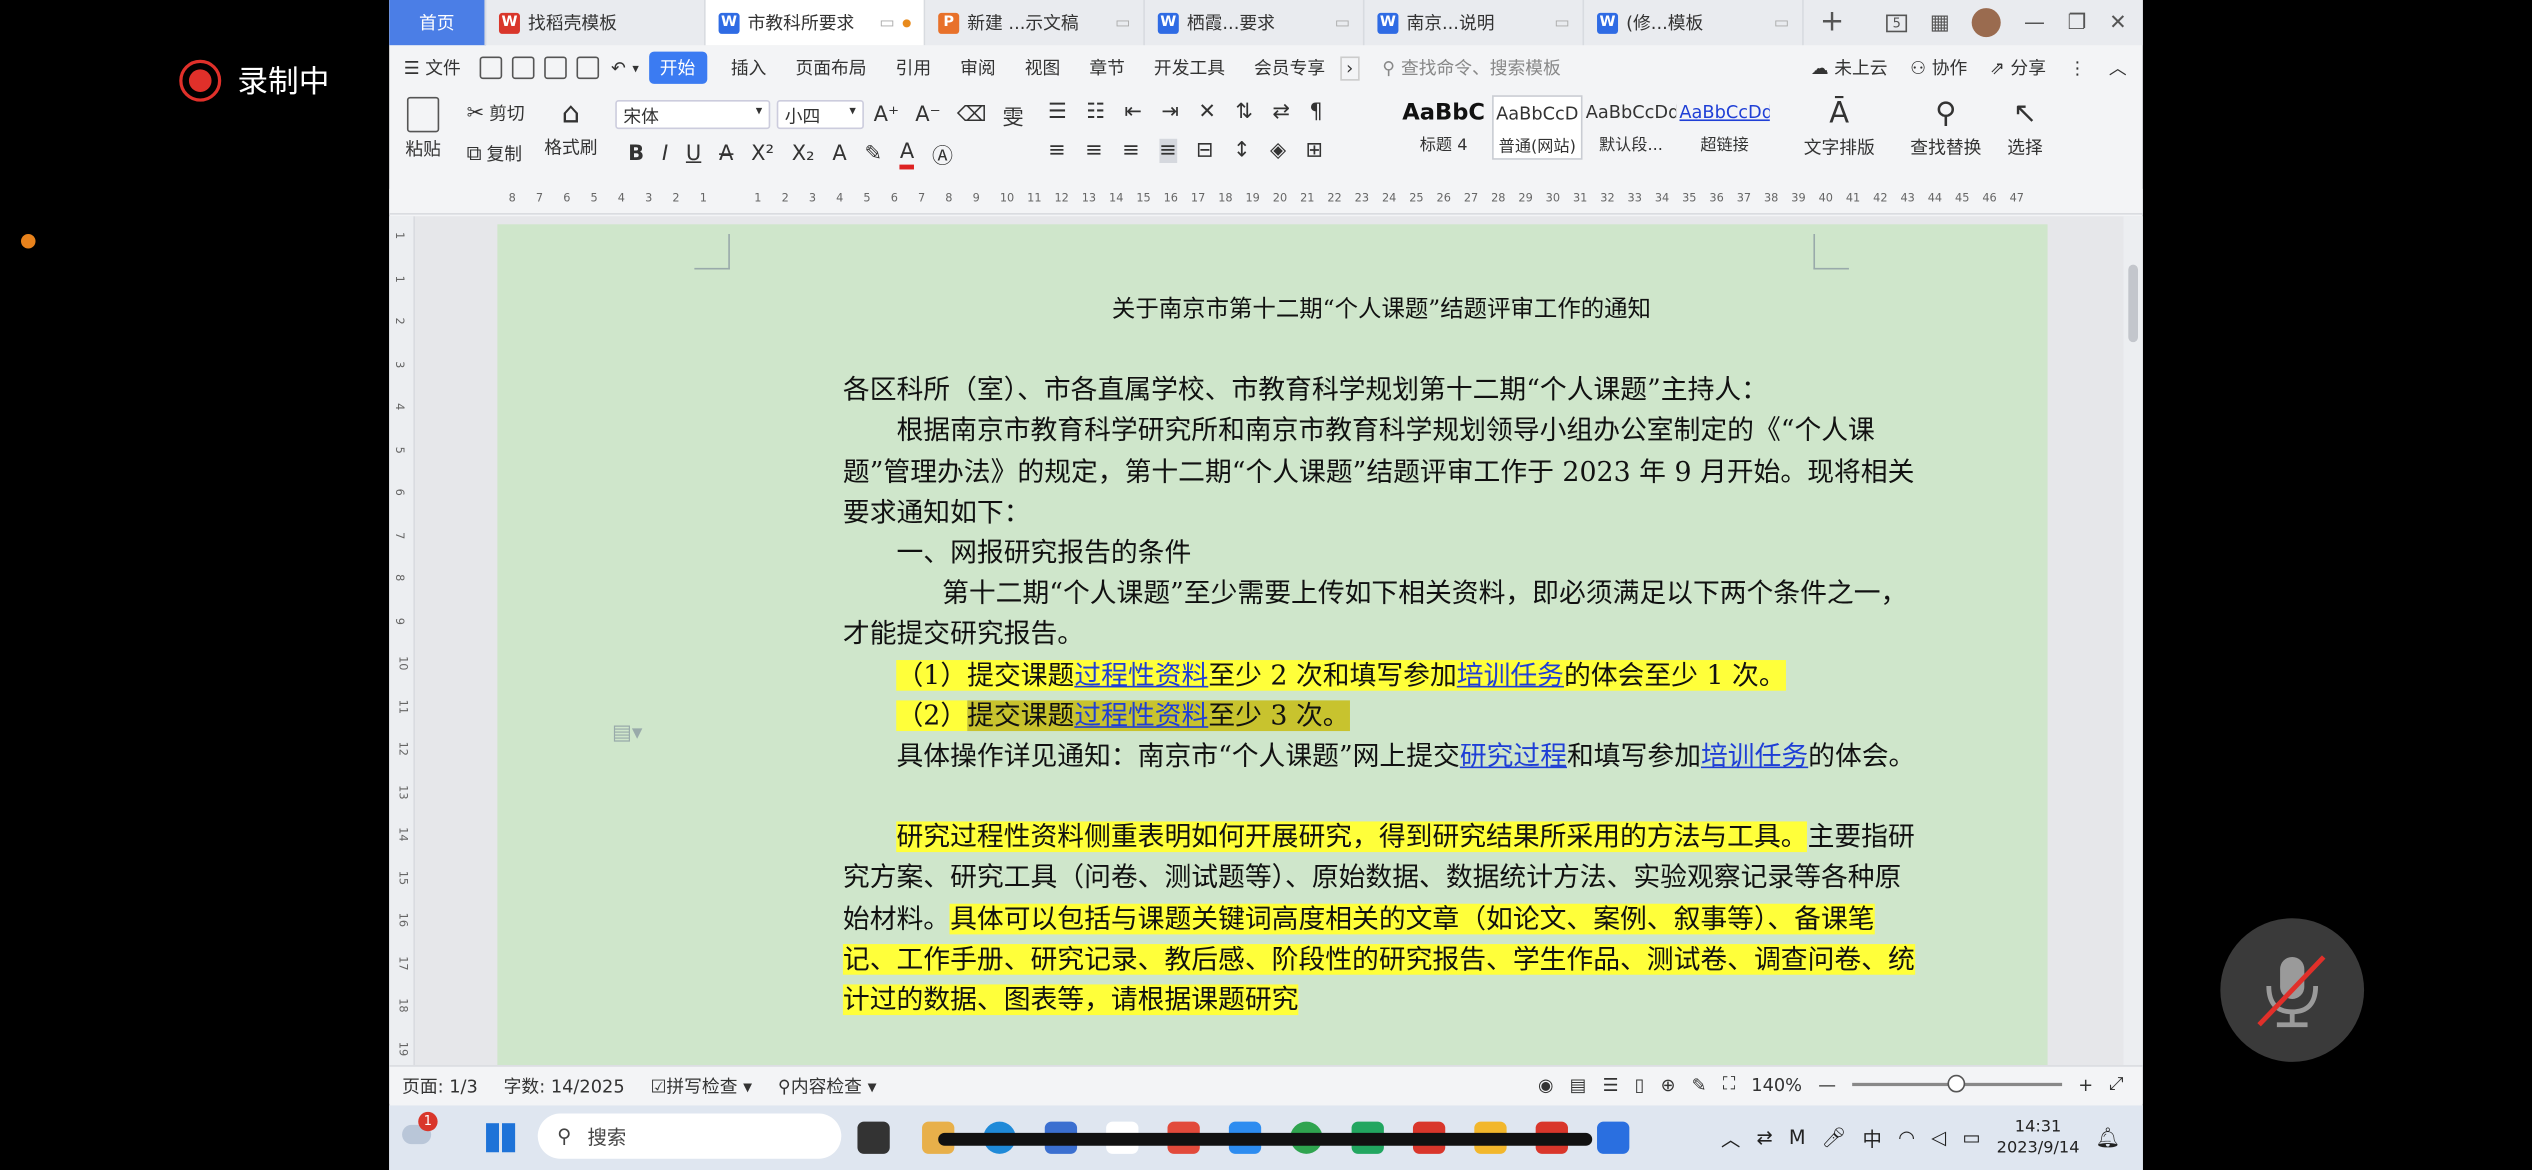 This screenshot has height=1170, width=2532. I want to click on tab-references: 引用, so click(913, 68).